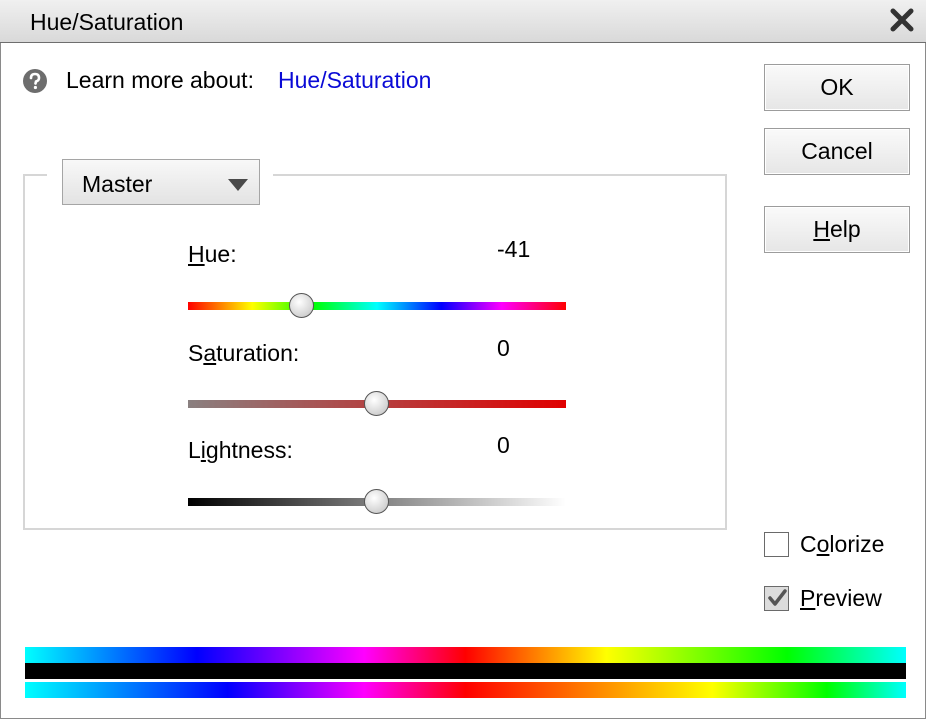 The width and height of the screenshot is (926, 719). What do you see at coordinates (161, 182) in the screenshot?
I see `channel-dropdown: Master` at bounding box center [161, 182].